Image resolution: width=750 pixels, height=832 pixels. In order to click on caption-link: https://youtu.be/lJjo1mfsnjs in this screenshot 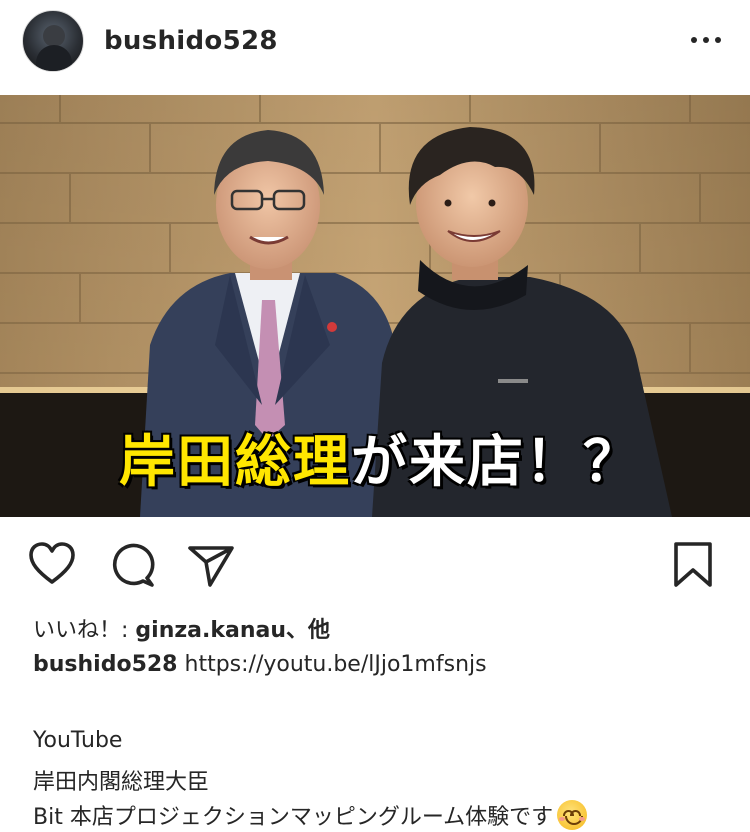, I will do `click(336, 664)`.